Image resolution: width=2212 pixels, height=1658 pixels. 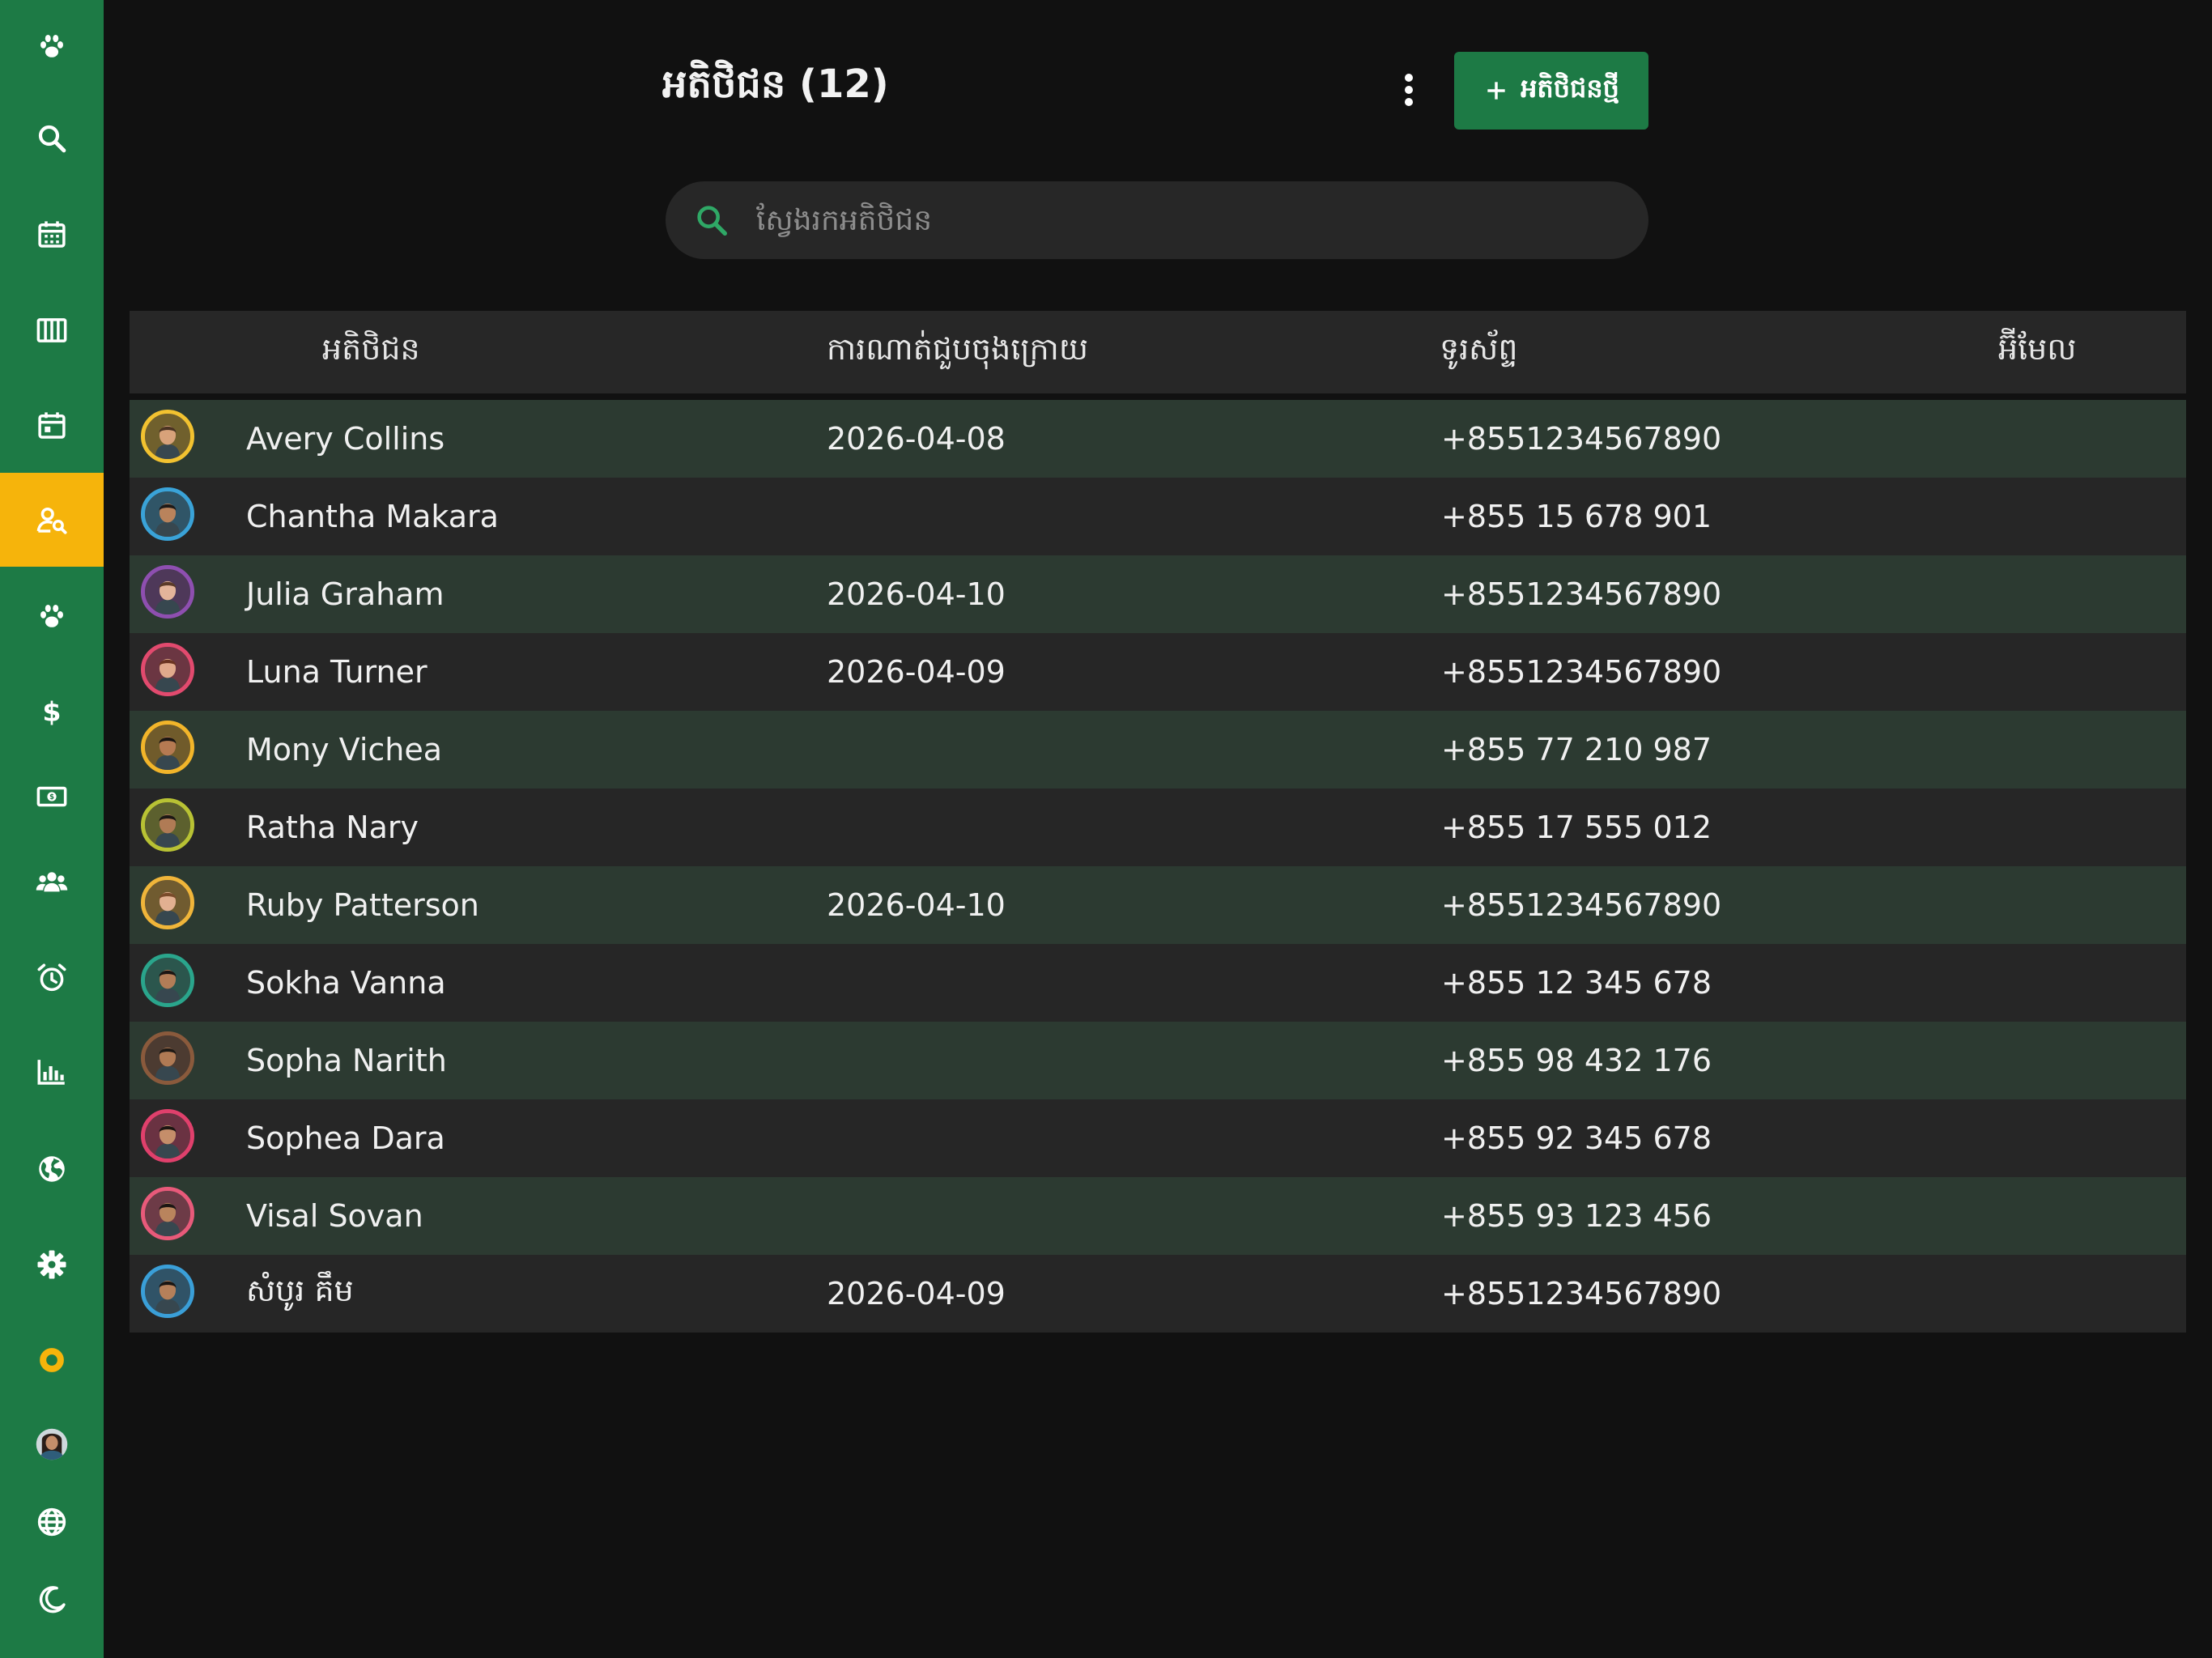 I want to click on plus-icon, so click(x=1496, y=91).